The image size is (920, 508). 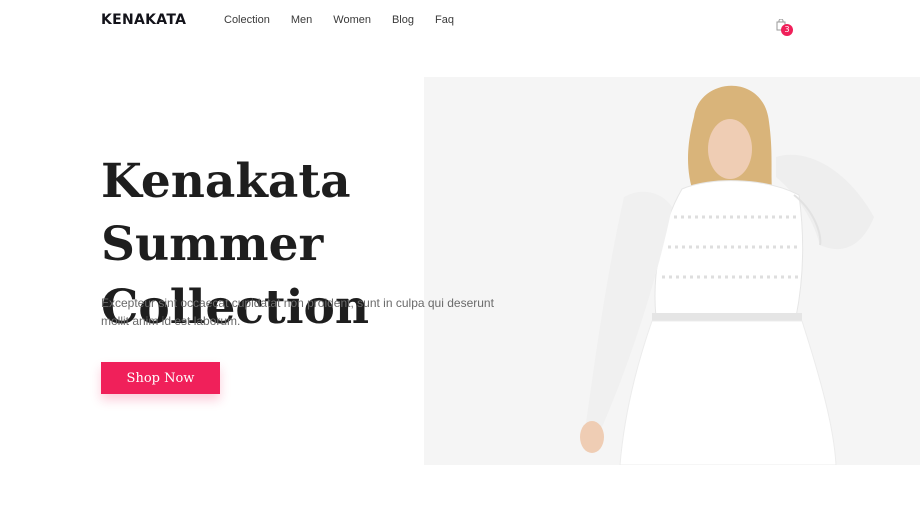 I want to click on nav-item-women: Women, so click(x=352, y=20).